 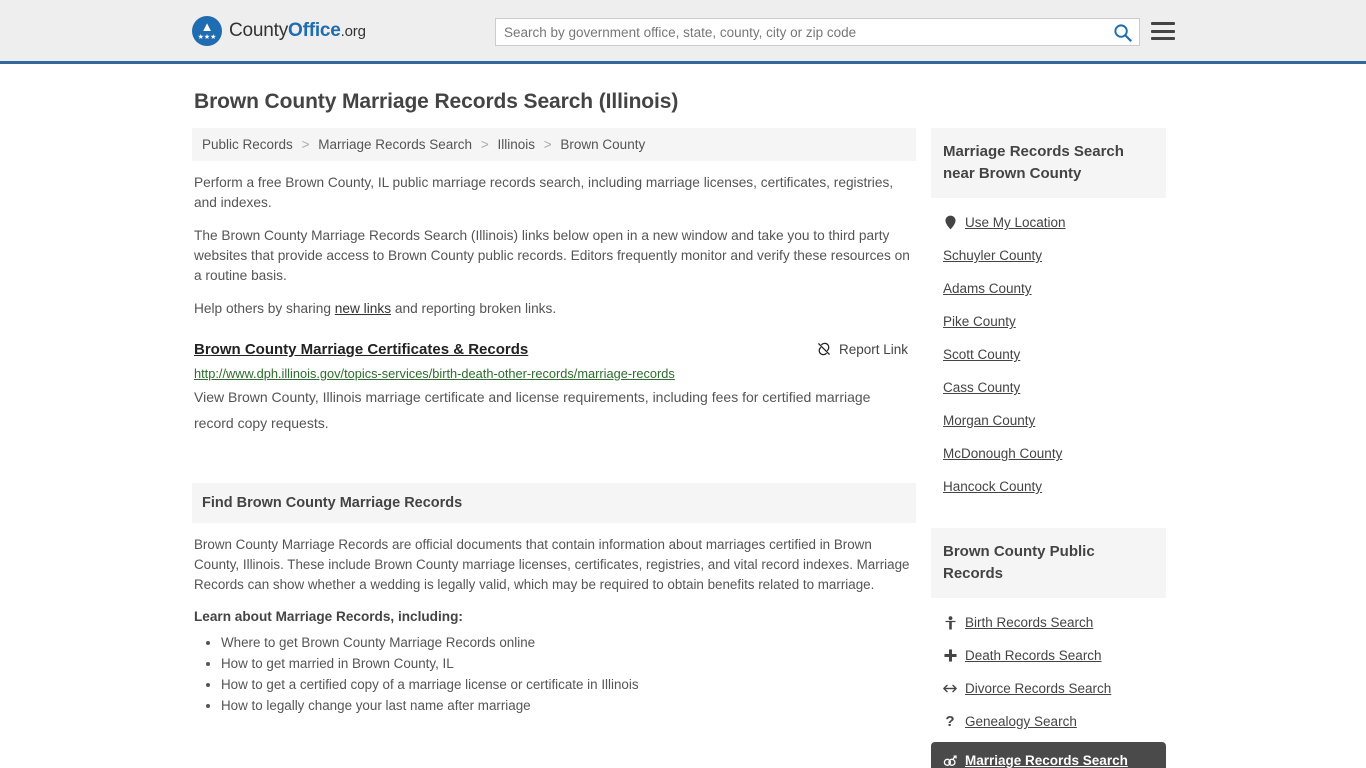 What do you see at coordinates (1048, 288) in the screenshot?
I see `sidebar-item-adams-county: Adams County` at bounding box center [1048, 288].